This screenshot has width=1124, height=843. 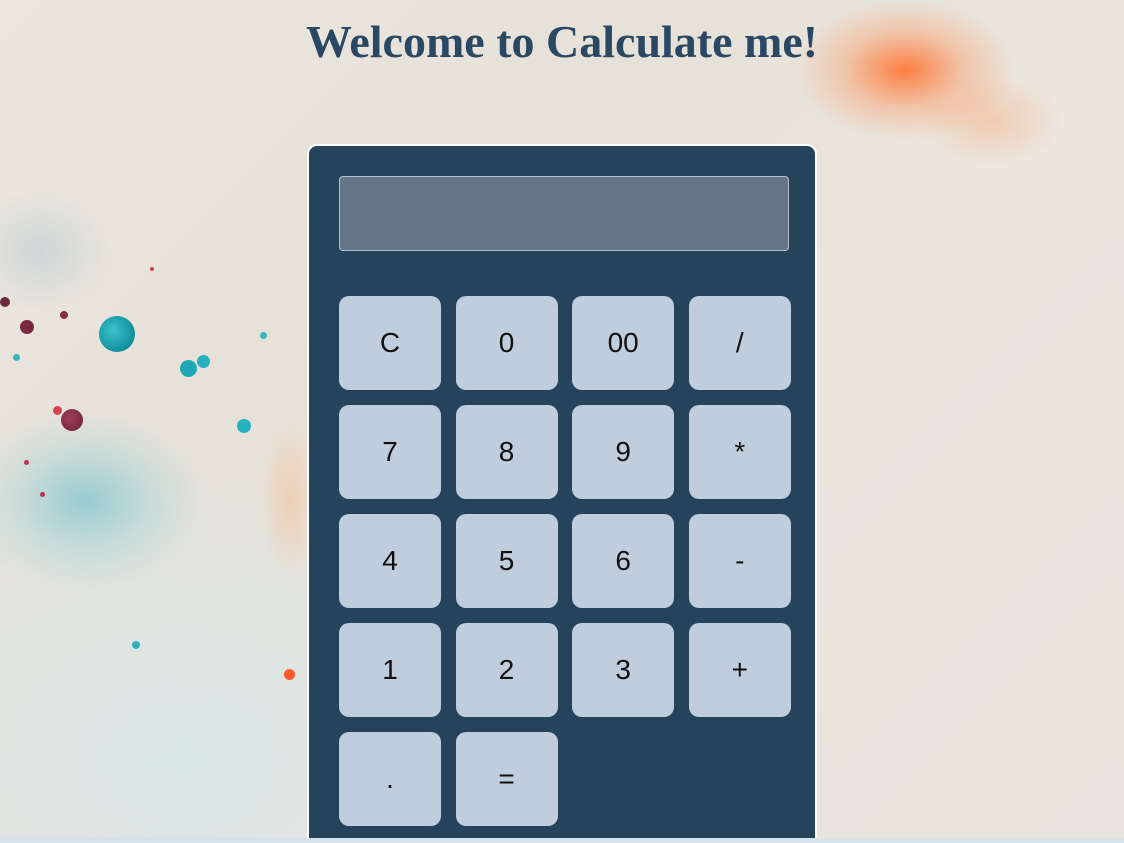 I want to click on digit-6-button: 6, so click(x=623, y=561).